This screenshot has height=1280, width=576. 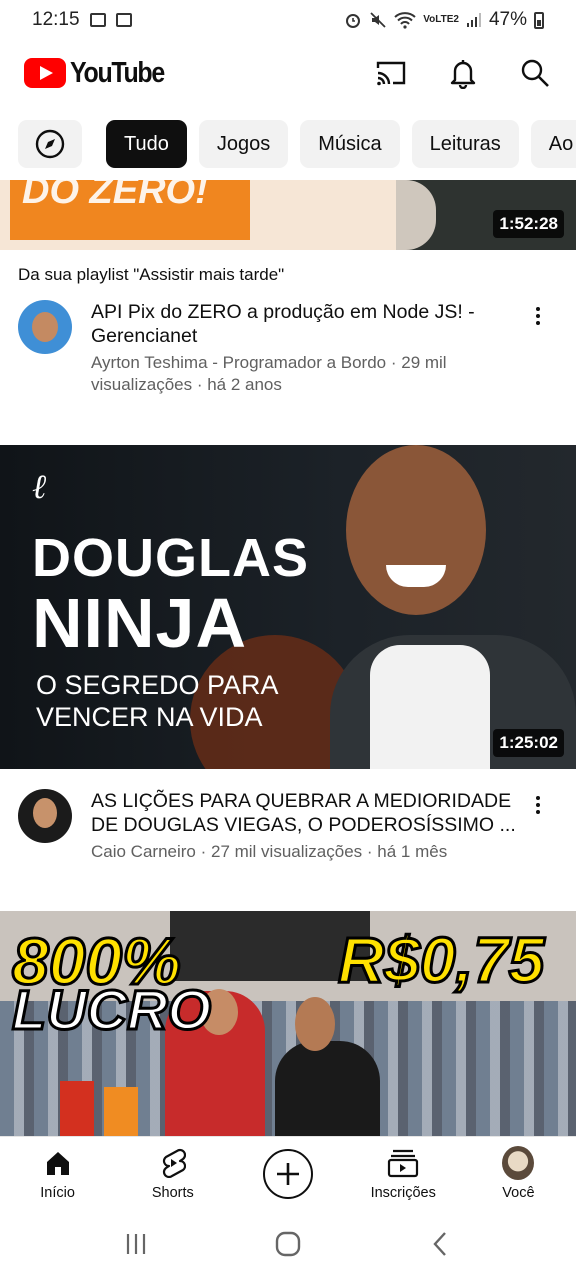 I want to click on create-icon, so click(x=288, y=1174).